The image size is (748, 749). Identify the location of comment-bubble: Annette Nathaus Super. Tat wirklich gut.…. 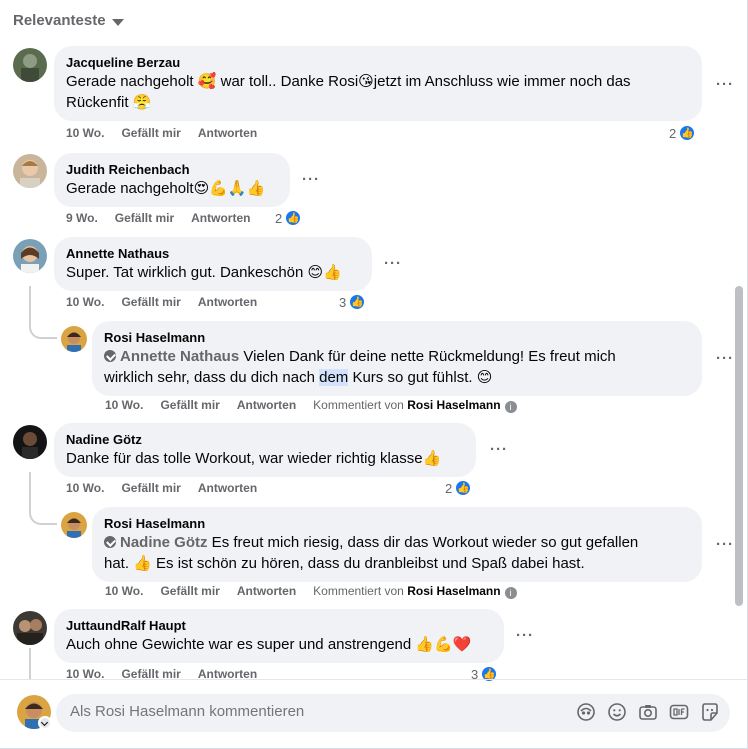
(213, 264).